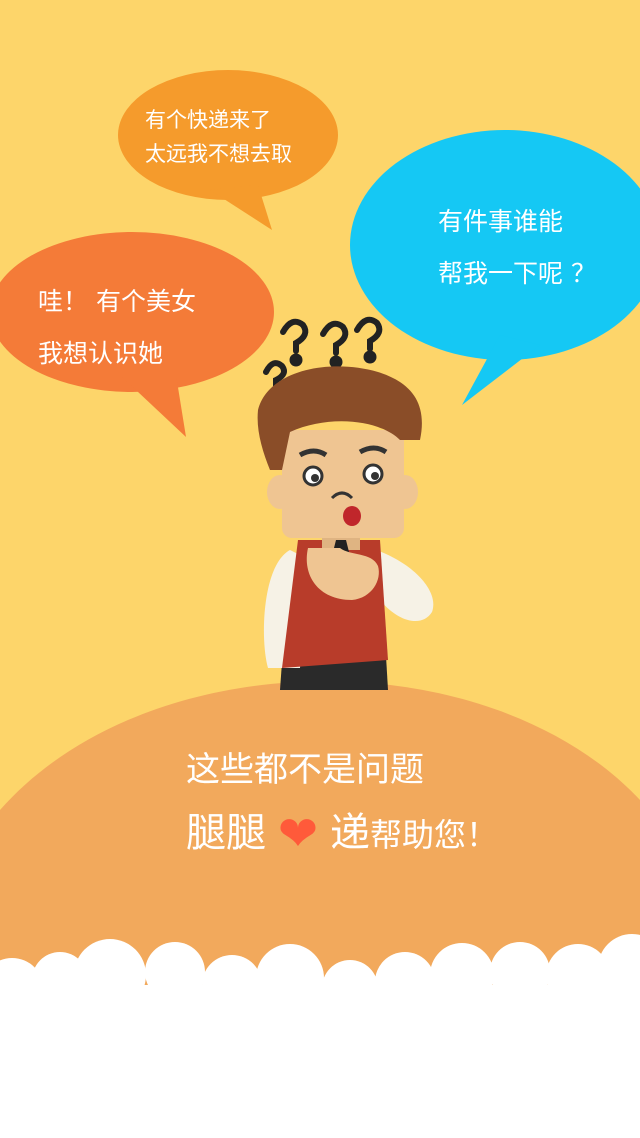 The width and height of the screenshot is (640, 1138). What do you see at coordinates (345, 528) in the screenshot?
I see `character` at bounding box center [345, 528].